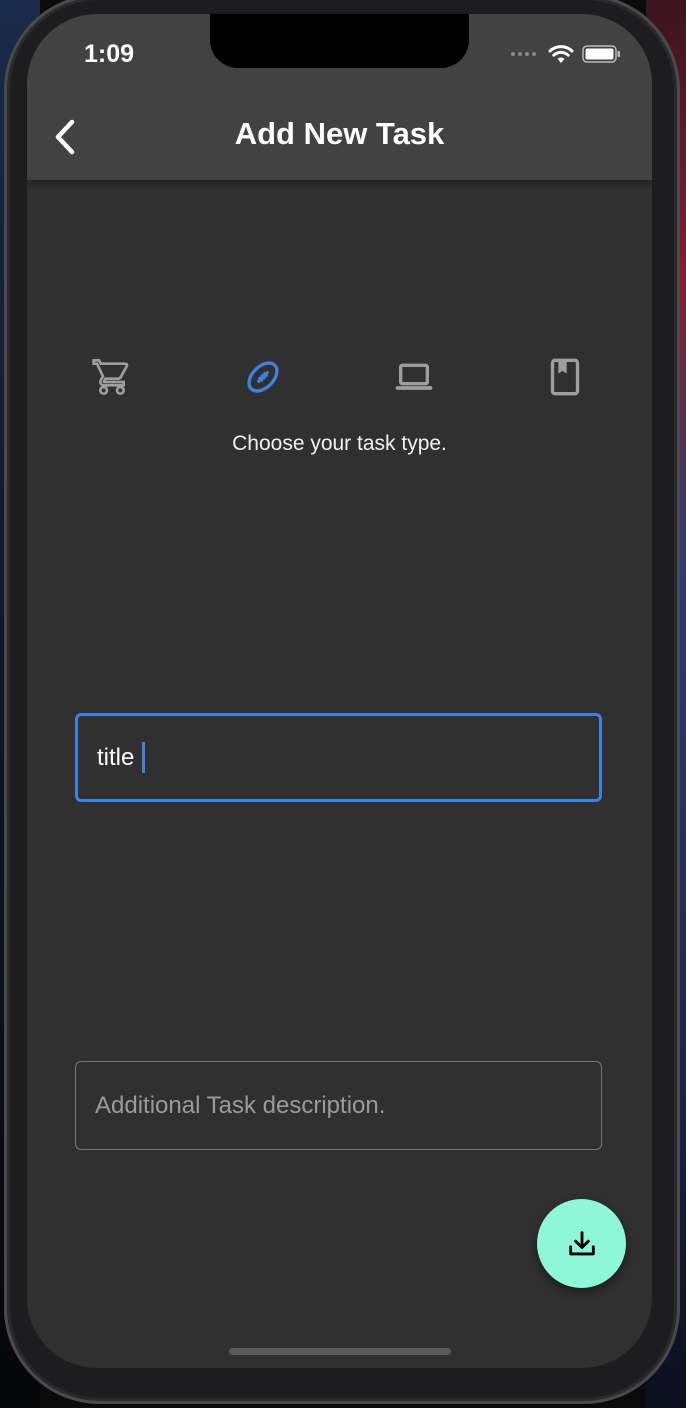  I want to click on task-type-work, so click(414, 377).